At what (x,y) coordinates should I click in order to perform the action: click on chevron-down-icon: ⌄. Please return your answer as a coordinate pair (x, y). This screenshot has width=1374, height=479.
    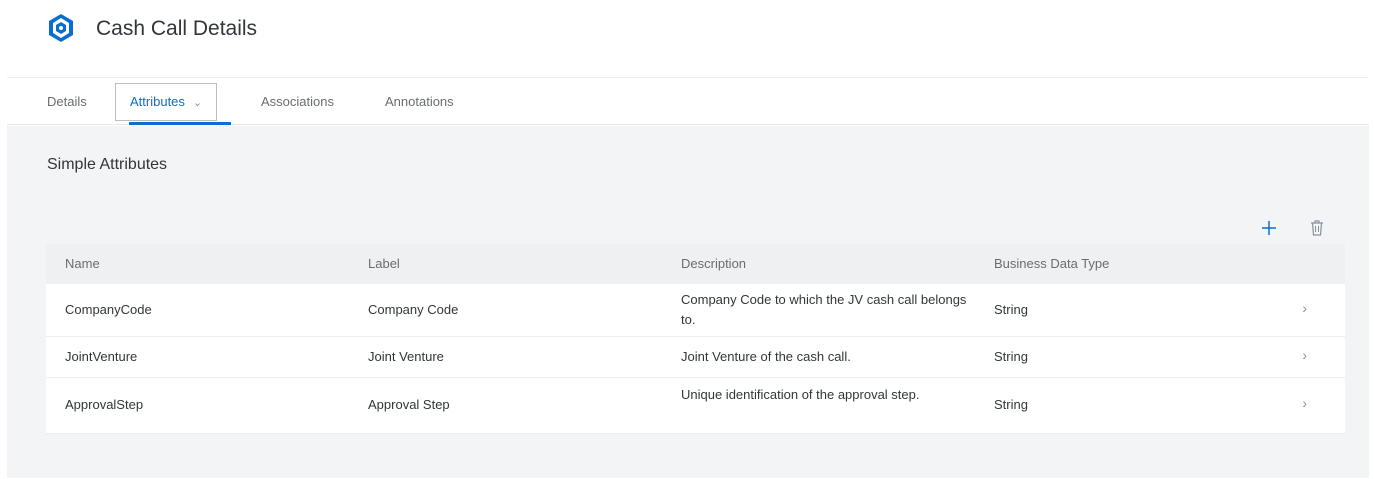
    Looking at the image, I should click on (197, 103).